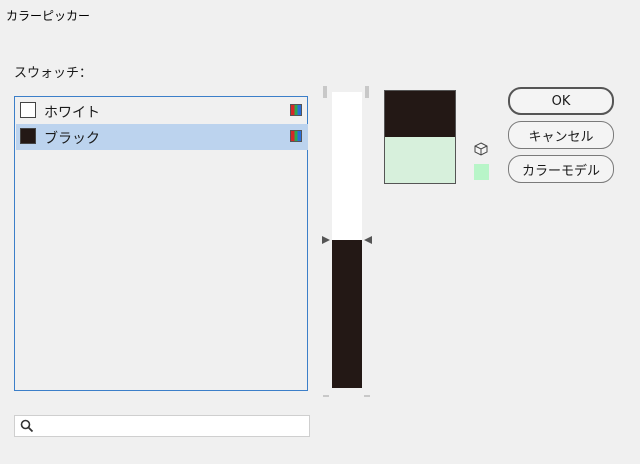  What do you see at coordinates (561, 101) in the screenshot?
I see `ok-button: OK` at bounding box center [561, 101].